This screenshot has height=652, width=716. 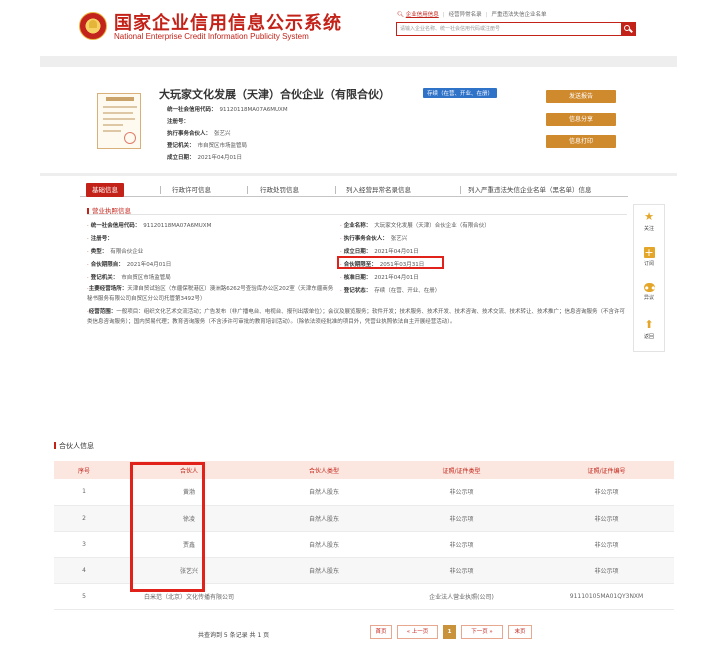 What do you see at coordinates (649, 296) in the screenshot?
I see `objection-button: ••• 异议` at bounding box center [649, 296].